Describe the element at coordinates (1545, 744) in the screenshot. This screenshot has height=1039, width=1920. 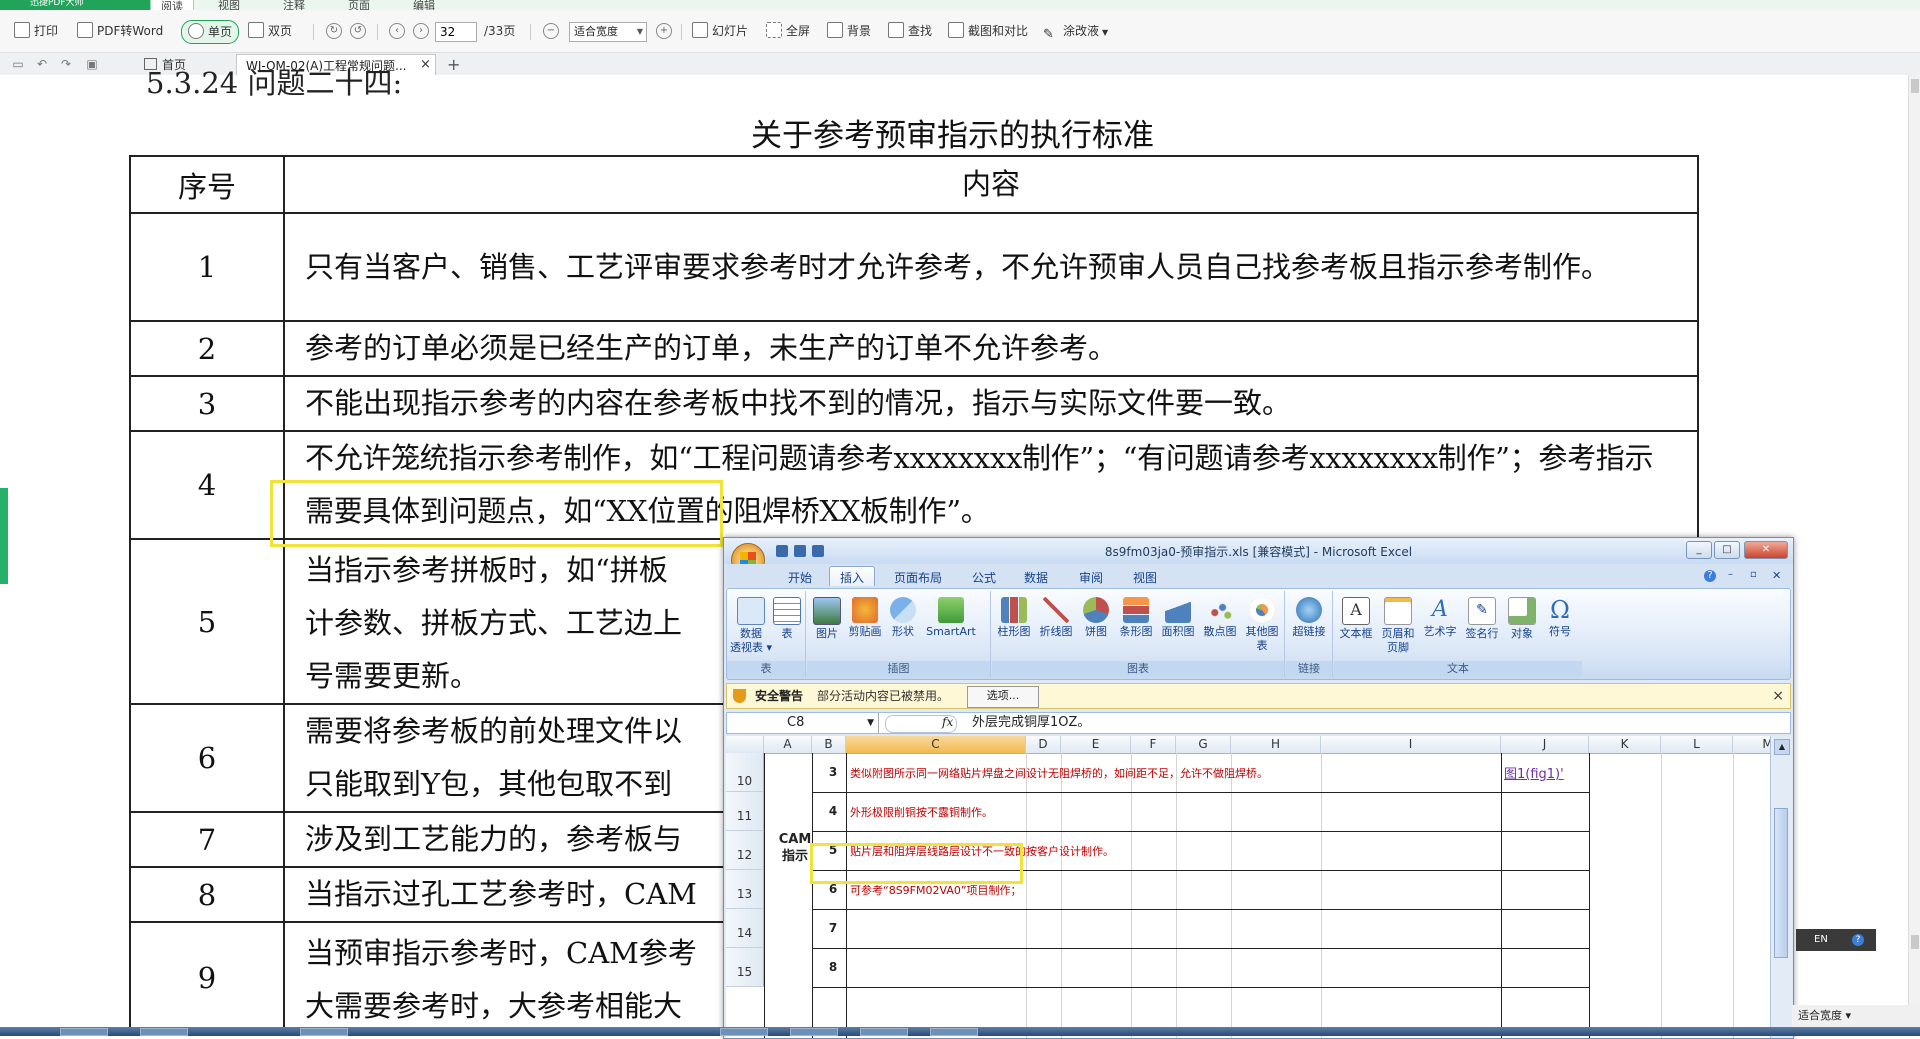
I see `column-header: J` at that location.